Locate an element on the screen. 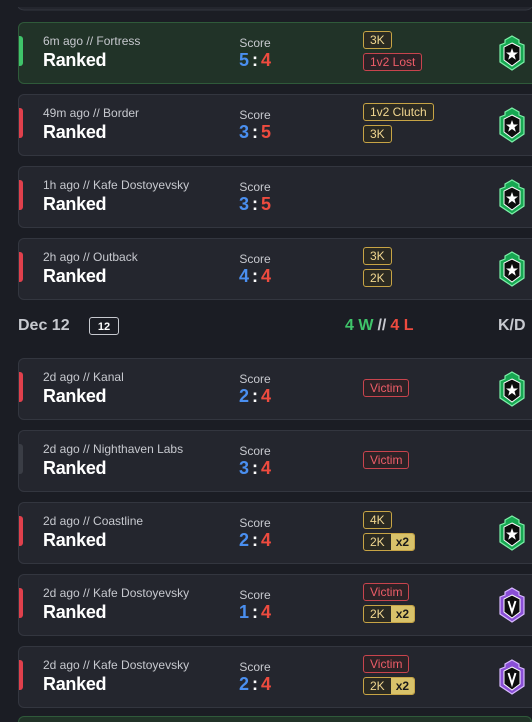 The width and height of the screenshot is (532, 722). match-score: 4:4 is located at coordinates (255, 276).